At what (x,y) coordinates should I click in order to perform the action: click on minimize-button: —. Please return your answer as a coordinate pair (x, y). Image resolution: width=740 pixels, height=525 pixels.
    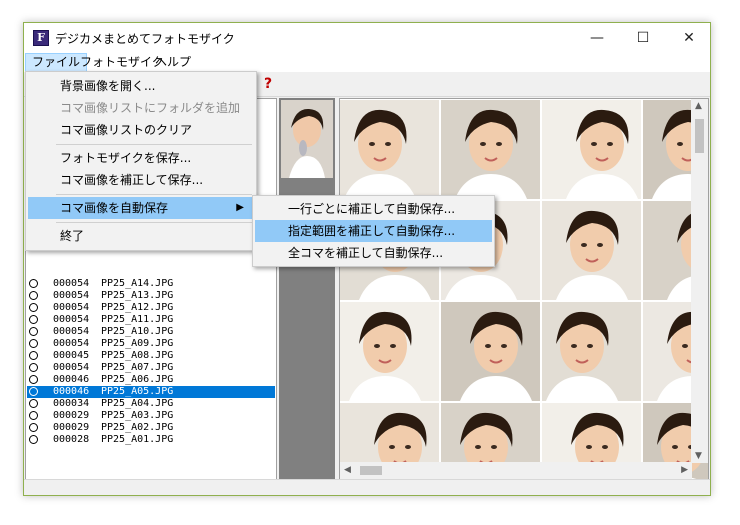
    Looking at the image, I should click on (597, 38).